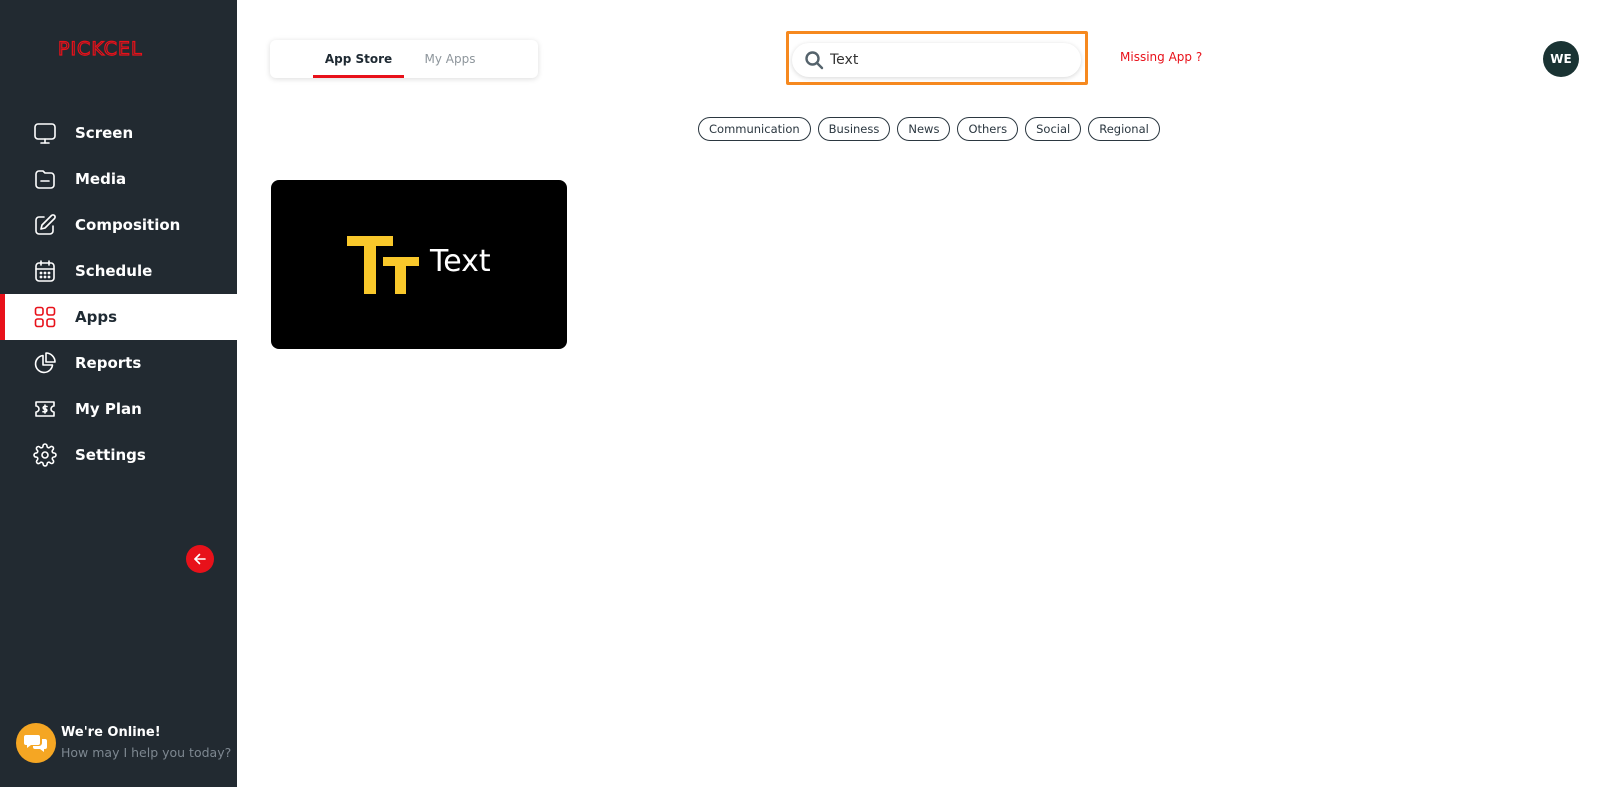 The width and height of the screenshot is (1599, 787). I want to click on sidebar-item-apps: Apps, so click(118, 317).